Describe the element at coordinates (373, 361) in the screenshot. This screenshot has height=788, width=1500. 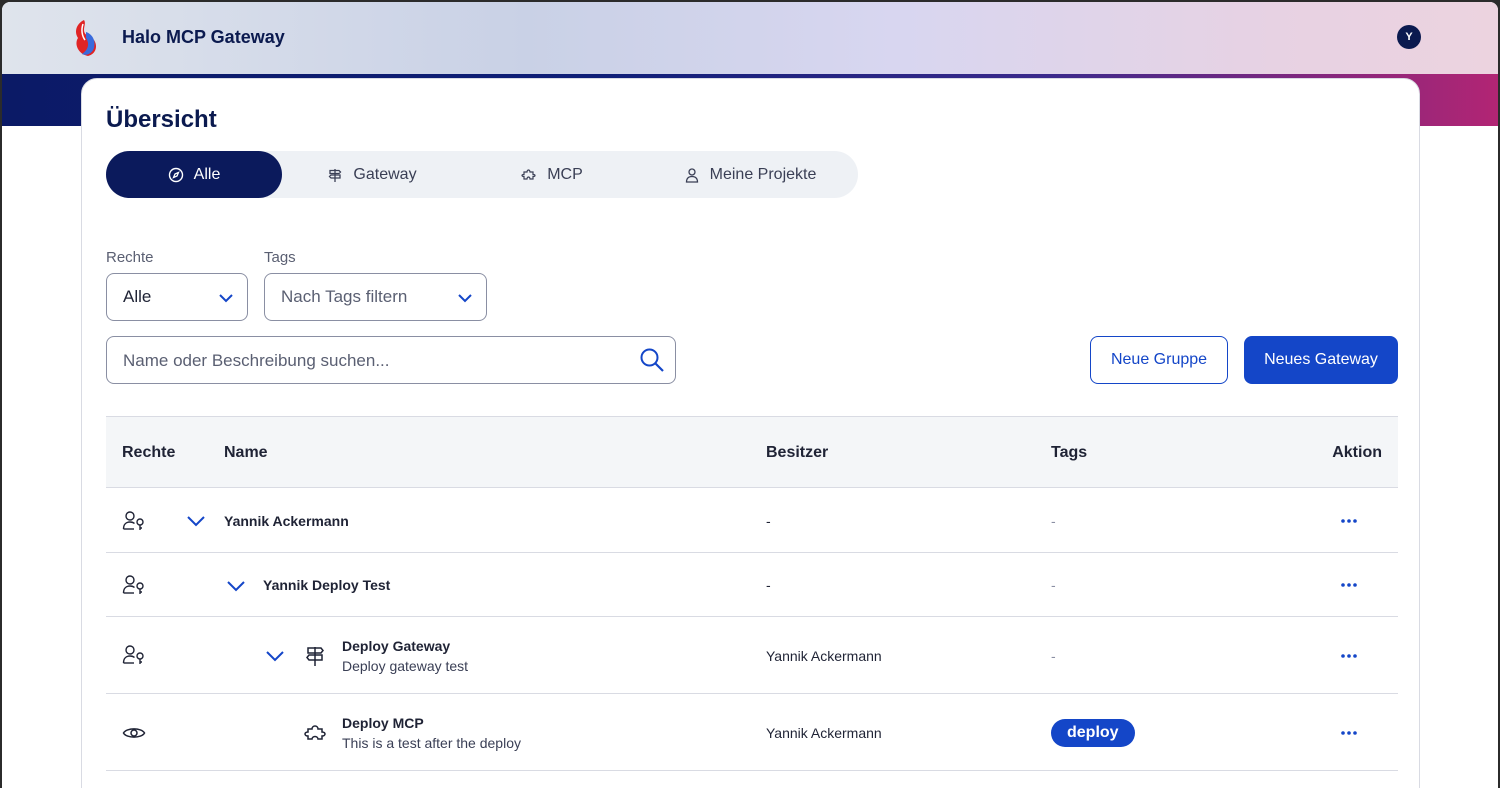
I see `search-input` at that location.